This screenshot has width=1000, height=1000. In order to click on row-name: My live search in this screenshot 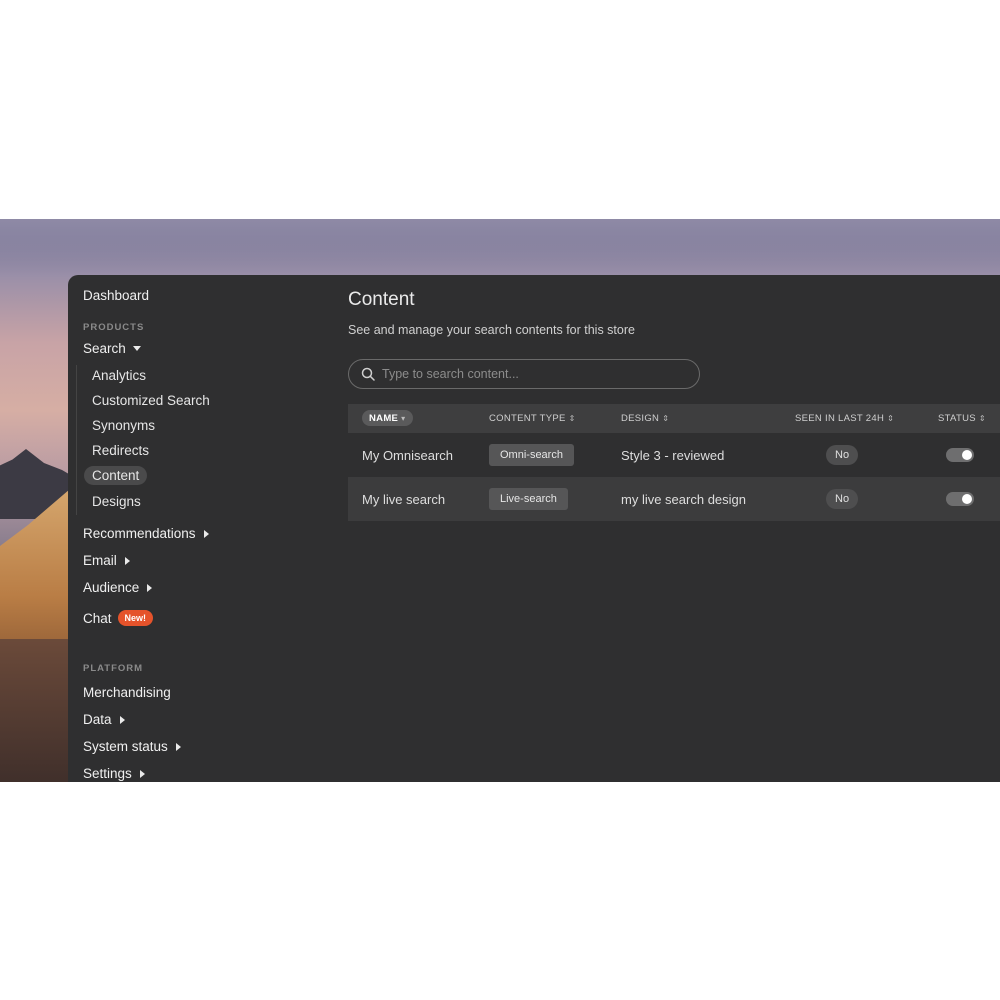, I will do `click(403, 499)`.